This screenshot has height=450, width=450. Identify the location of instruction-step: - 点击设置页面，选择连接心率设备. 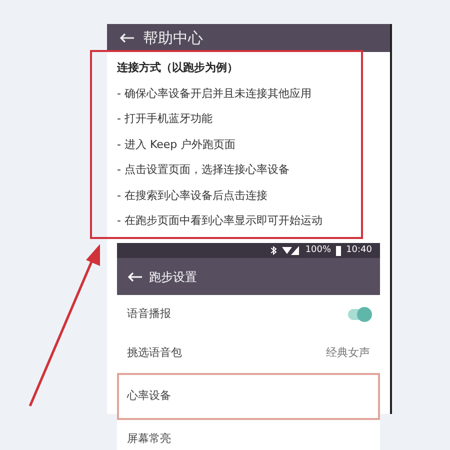
(253, 170).